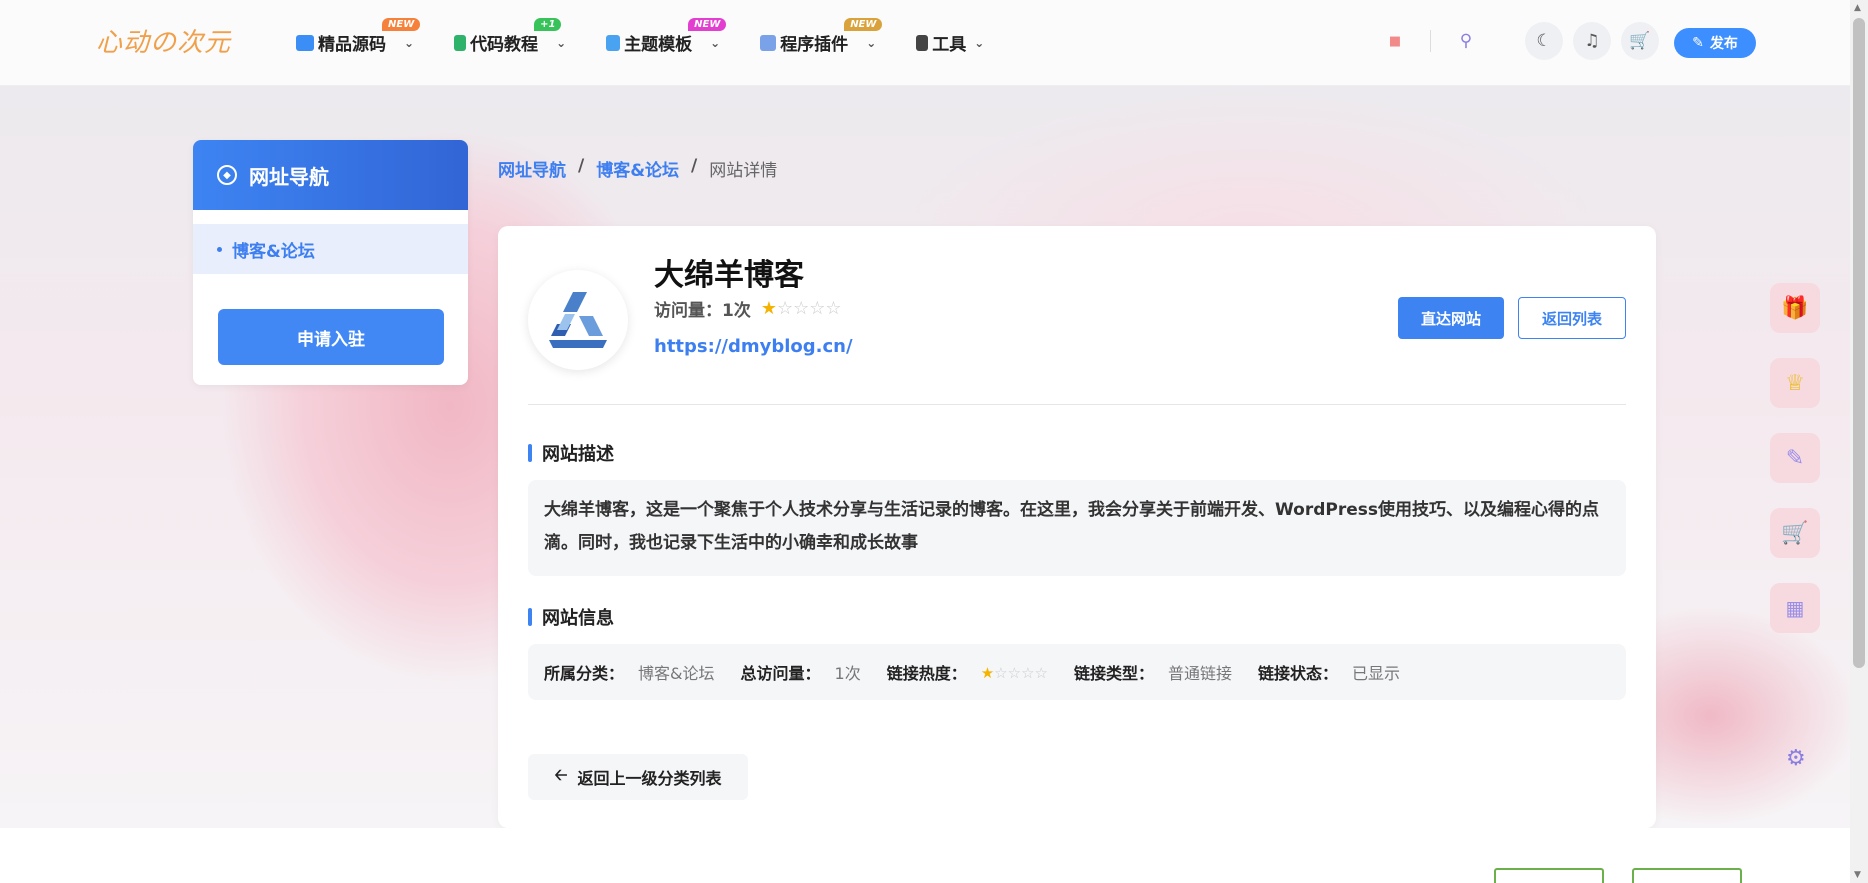 Image resolution: width=1868 pixels, height=883 pixels. What do you see at coordinates (753, 346) in the screenshot?
I see `site-url-link: https://dmyblog.cn/` at bounding box center [753, 346].